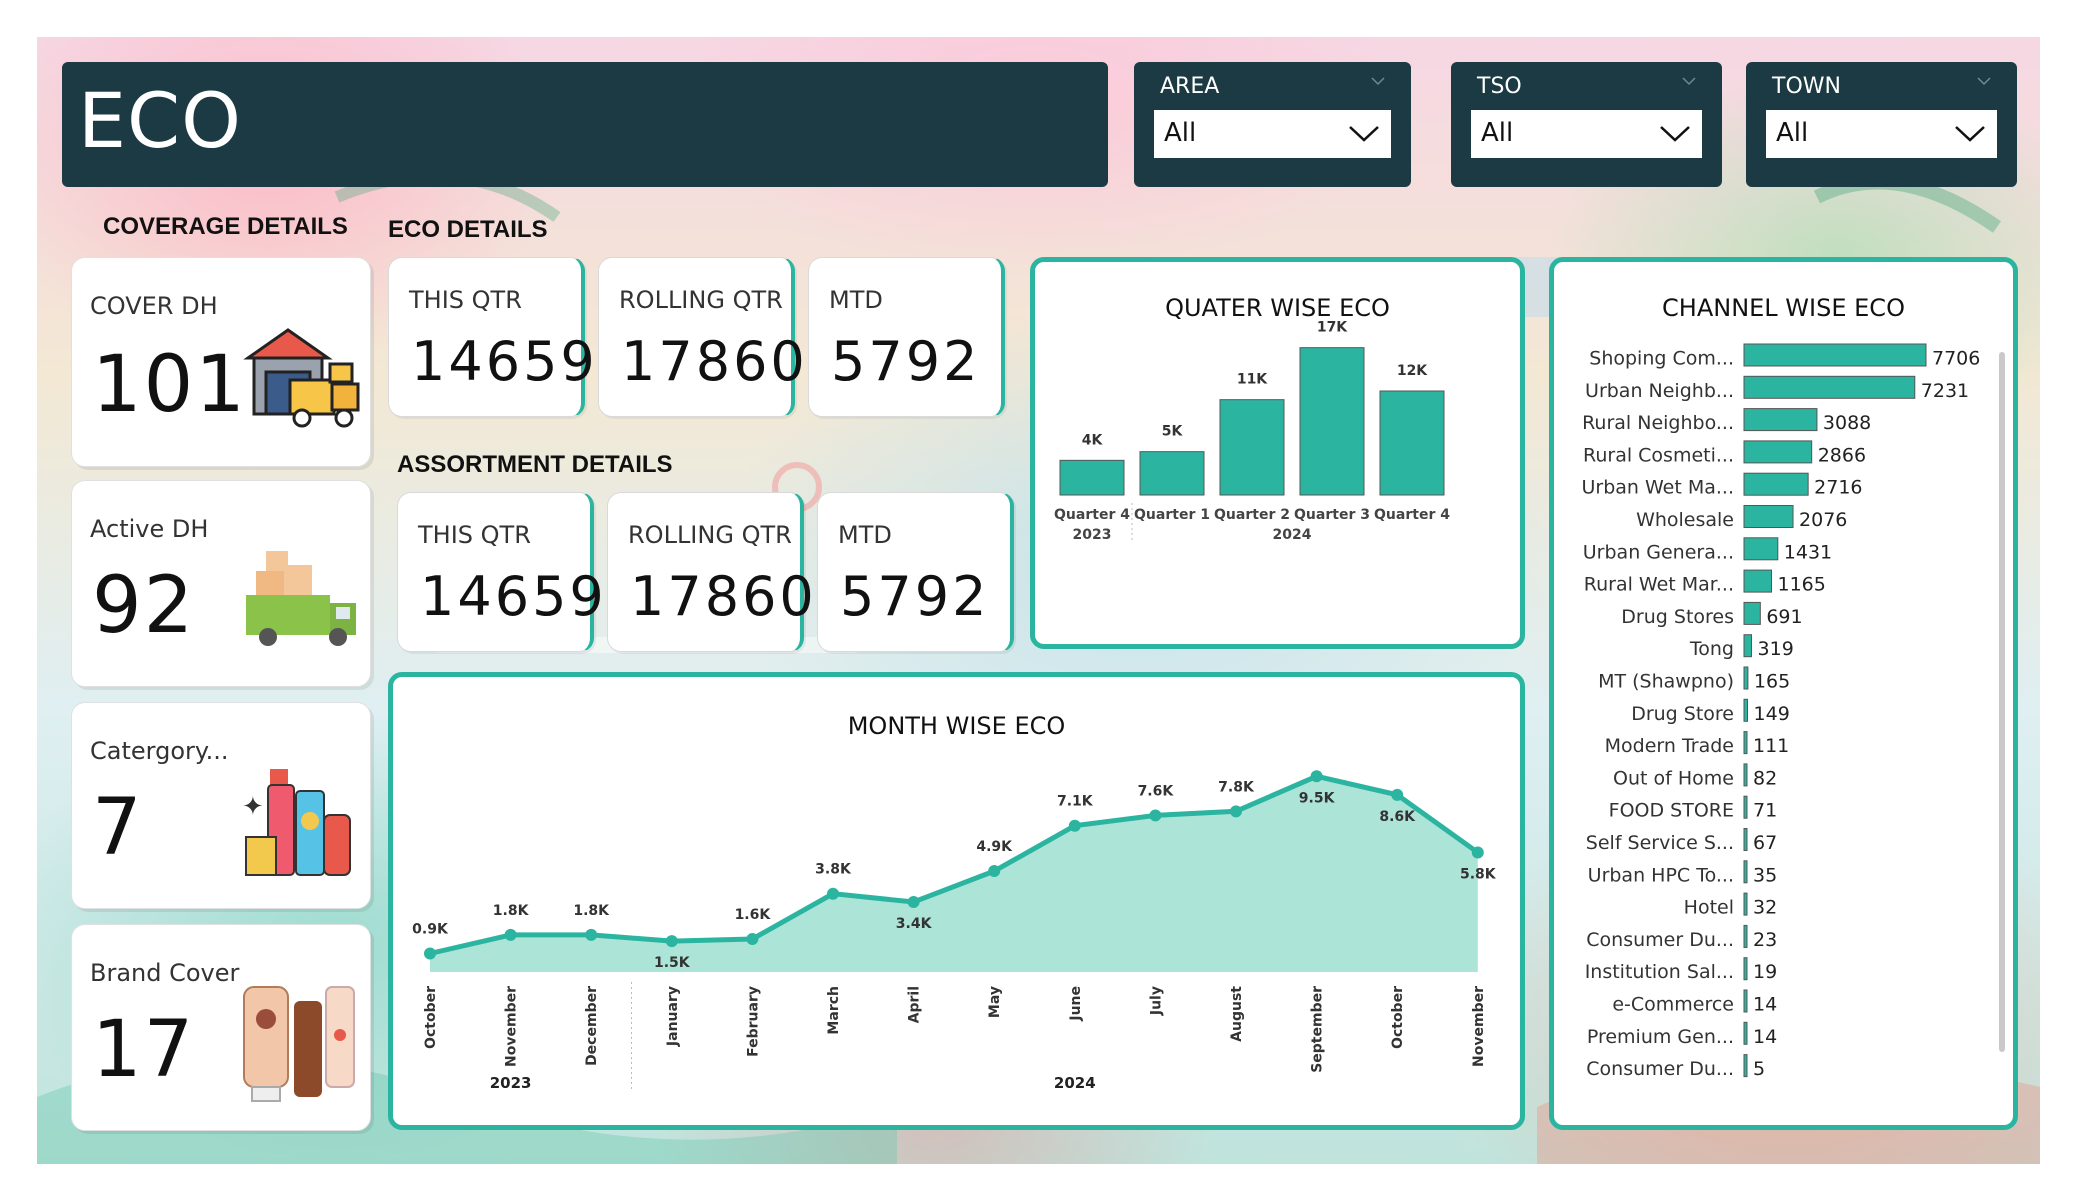 This screenshot has width=2075, height=1200. Describe the element at coordinates (1412, 371) in the screenshot. I see `quarter-data-label: 12K` at that location.